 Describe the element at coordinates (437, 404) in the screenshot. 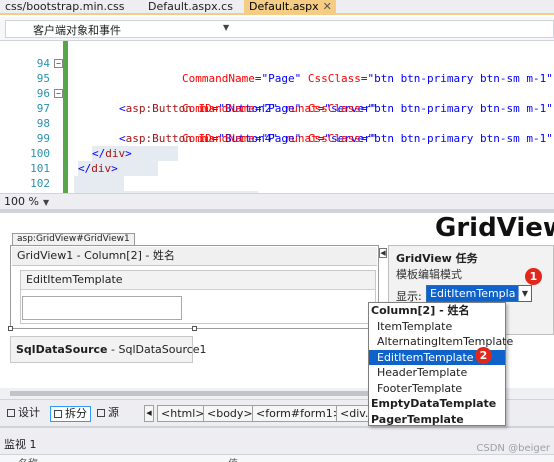

I see `dropdown-item: EmptyDataTemplate` at that location.